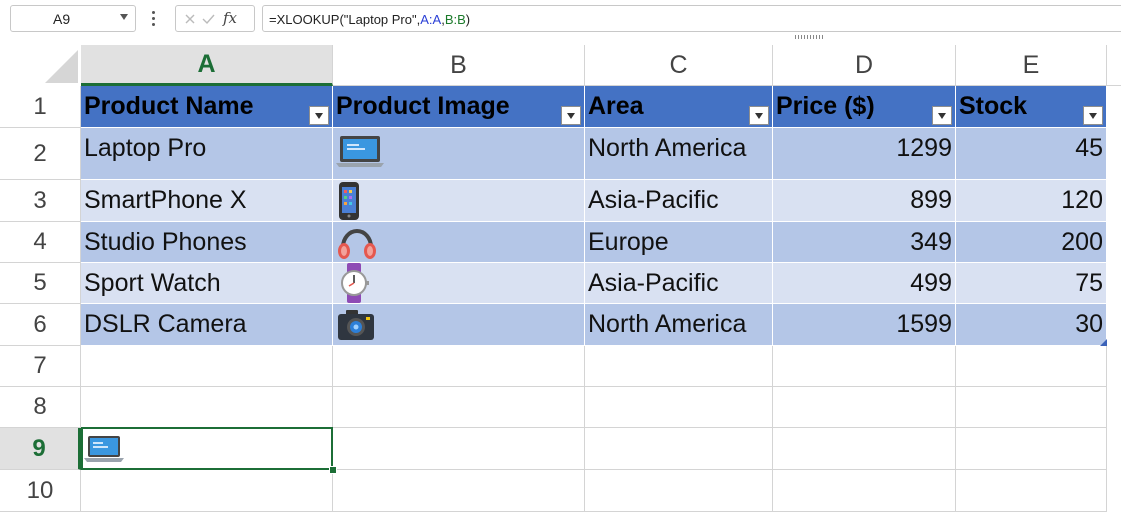 The height and width of the screenshot is (518, 1121). I want to click on column-header-e: E, so click(1031, 65).